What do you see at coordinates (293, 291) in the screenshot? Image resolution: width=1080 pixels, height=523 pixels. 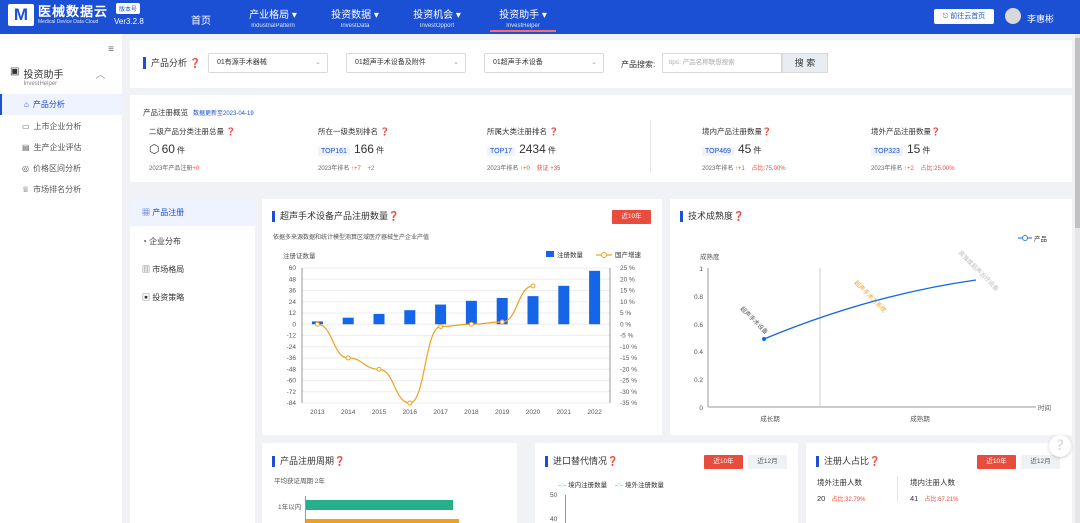 I see `y-tick-label: 36` at bounding box center [293, 291].